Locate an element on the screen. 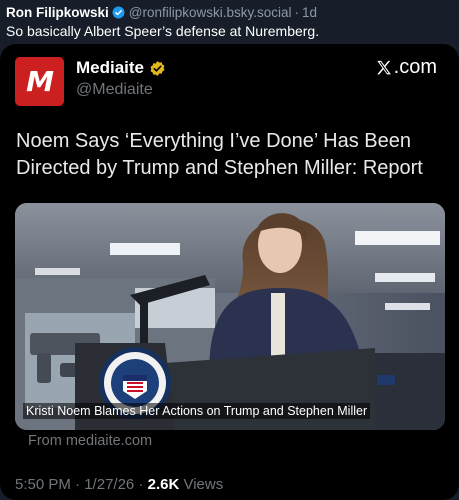 This screenshot has width=459, height=500. verified-badge-icon is located at coordinates (118, 12).